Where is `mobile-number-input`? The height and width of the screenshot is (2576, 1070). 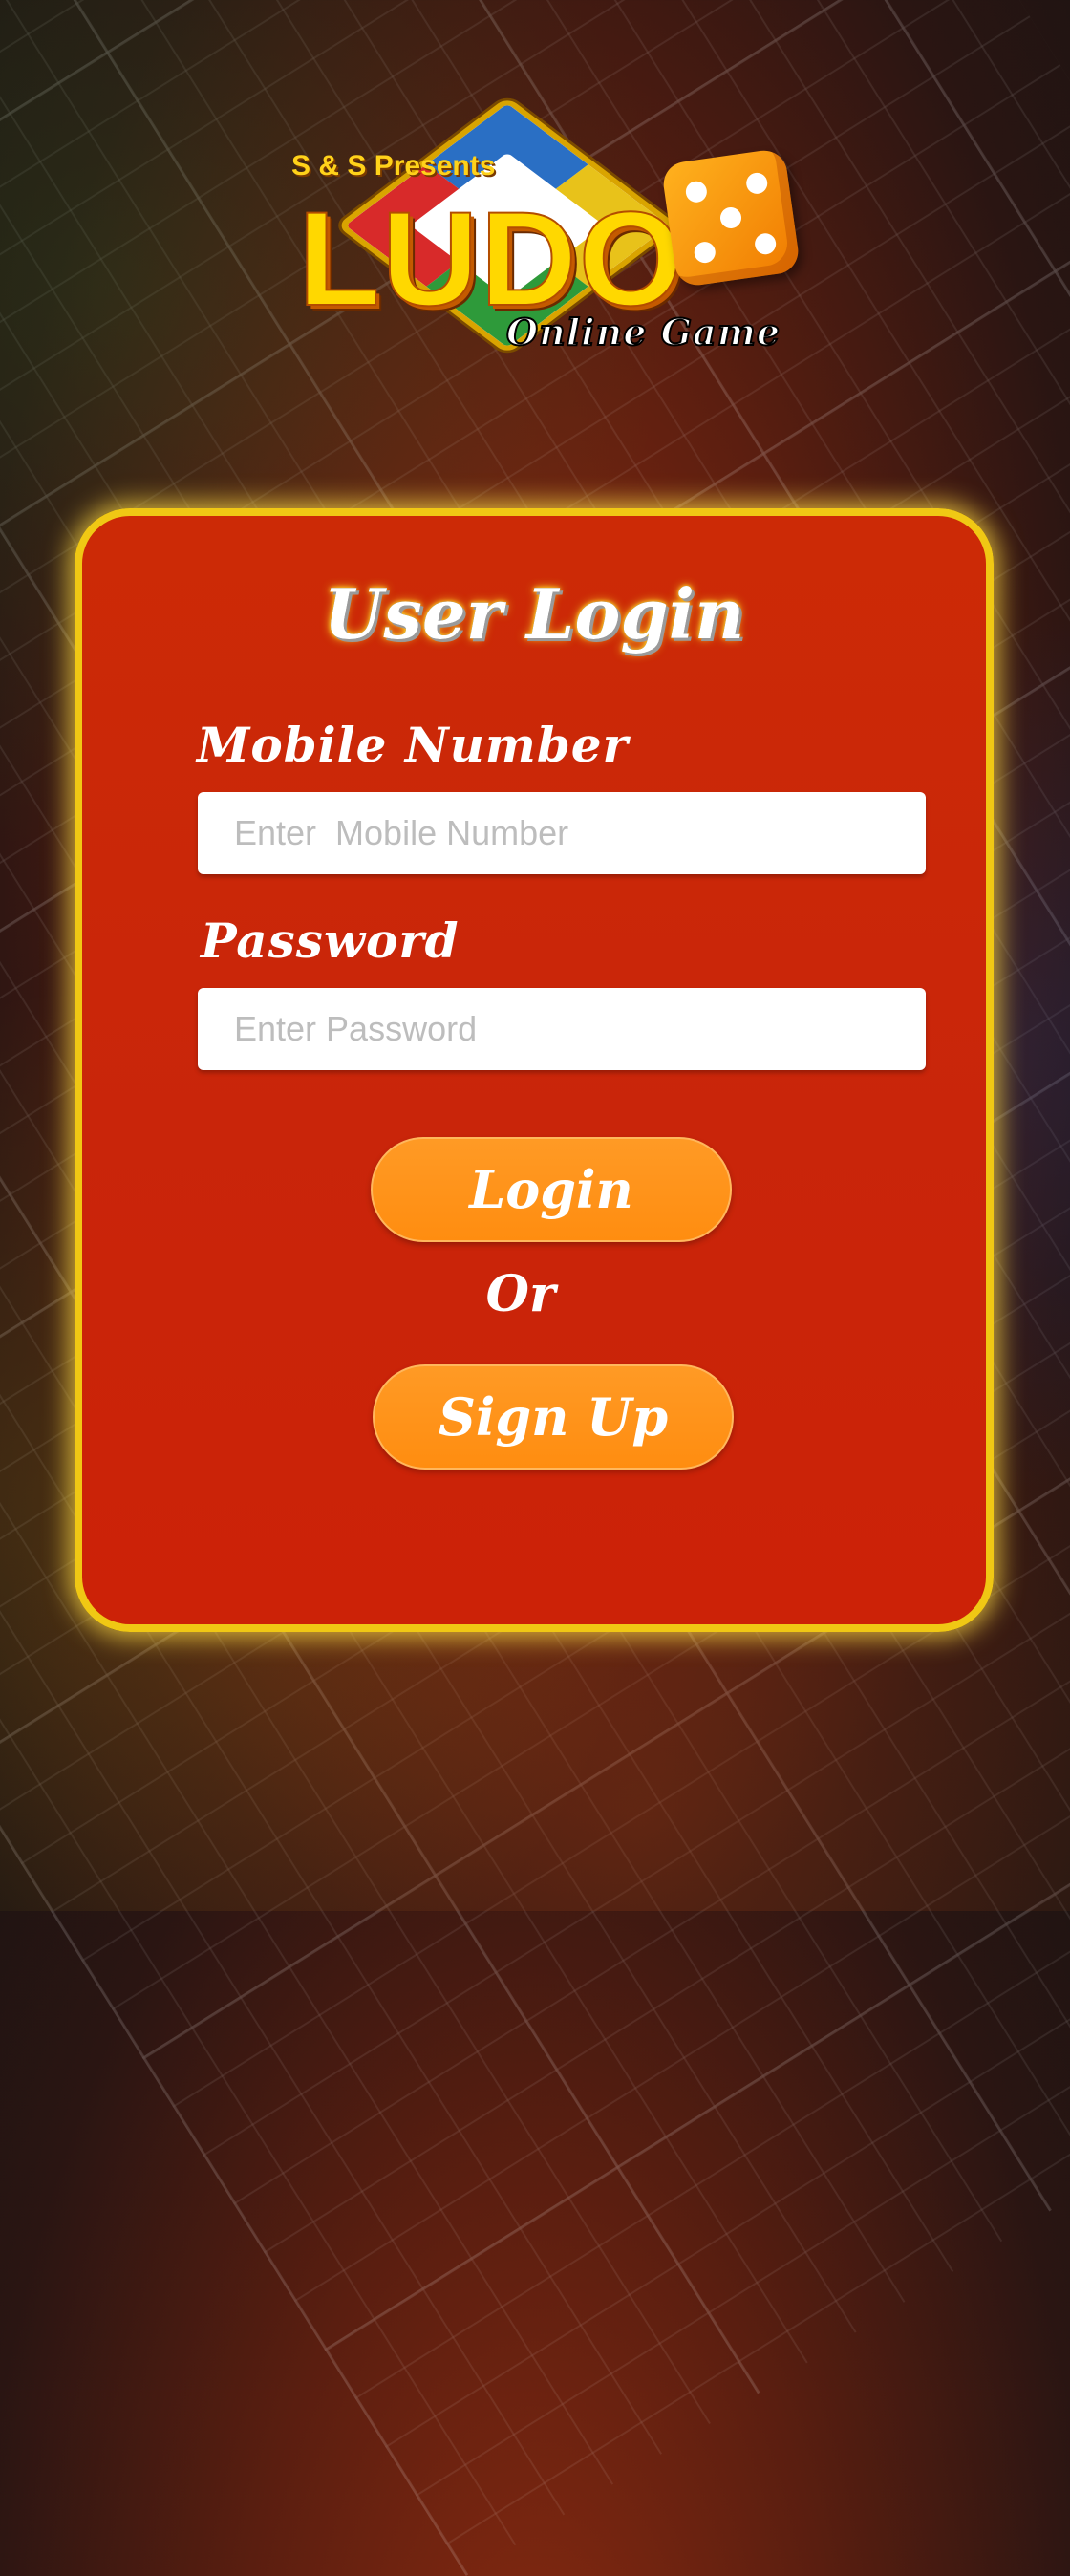 mobile-number-input is located at coordinates (562, 833).